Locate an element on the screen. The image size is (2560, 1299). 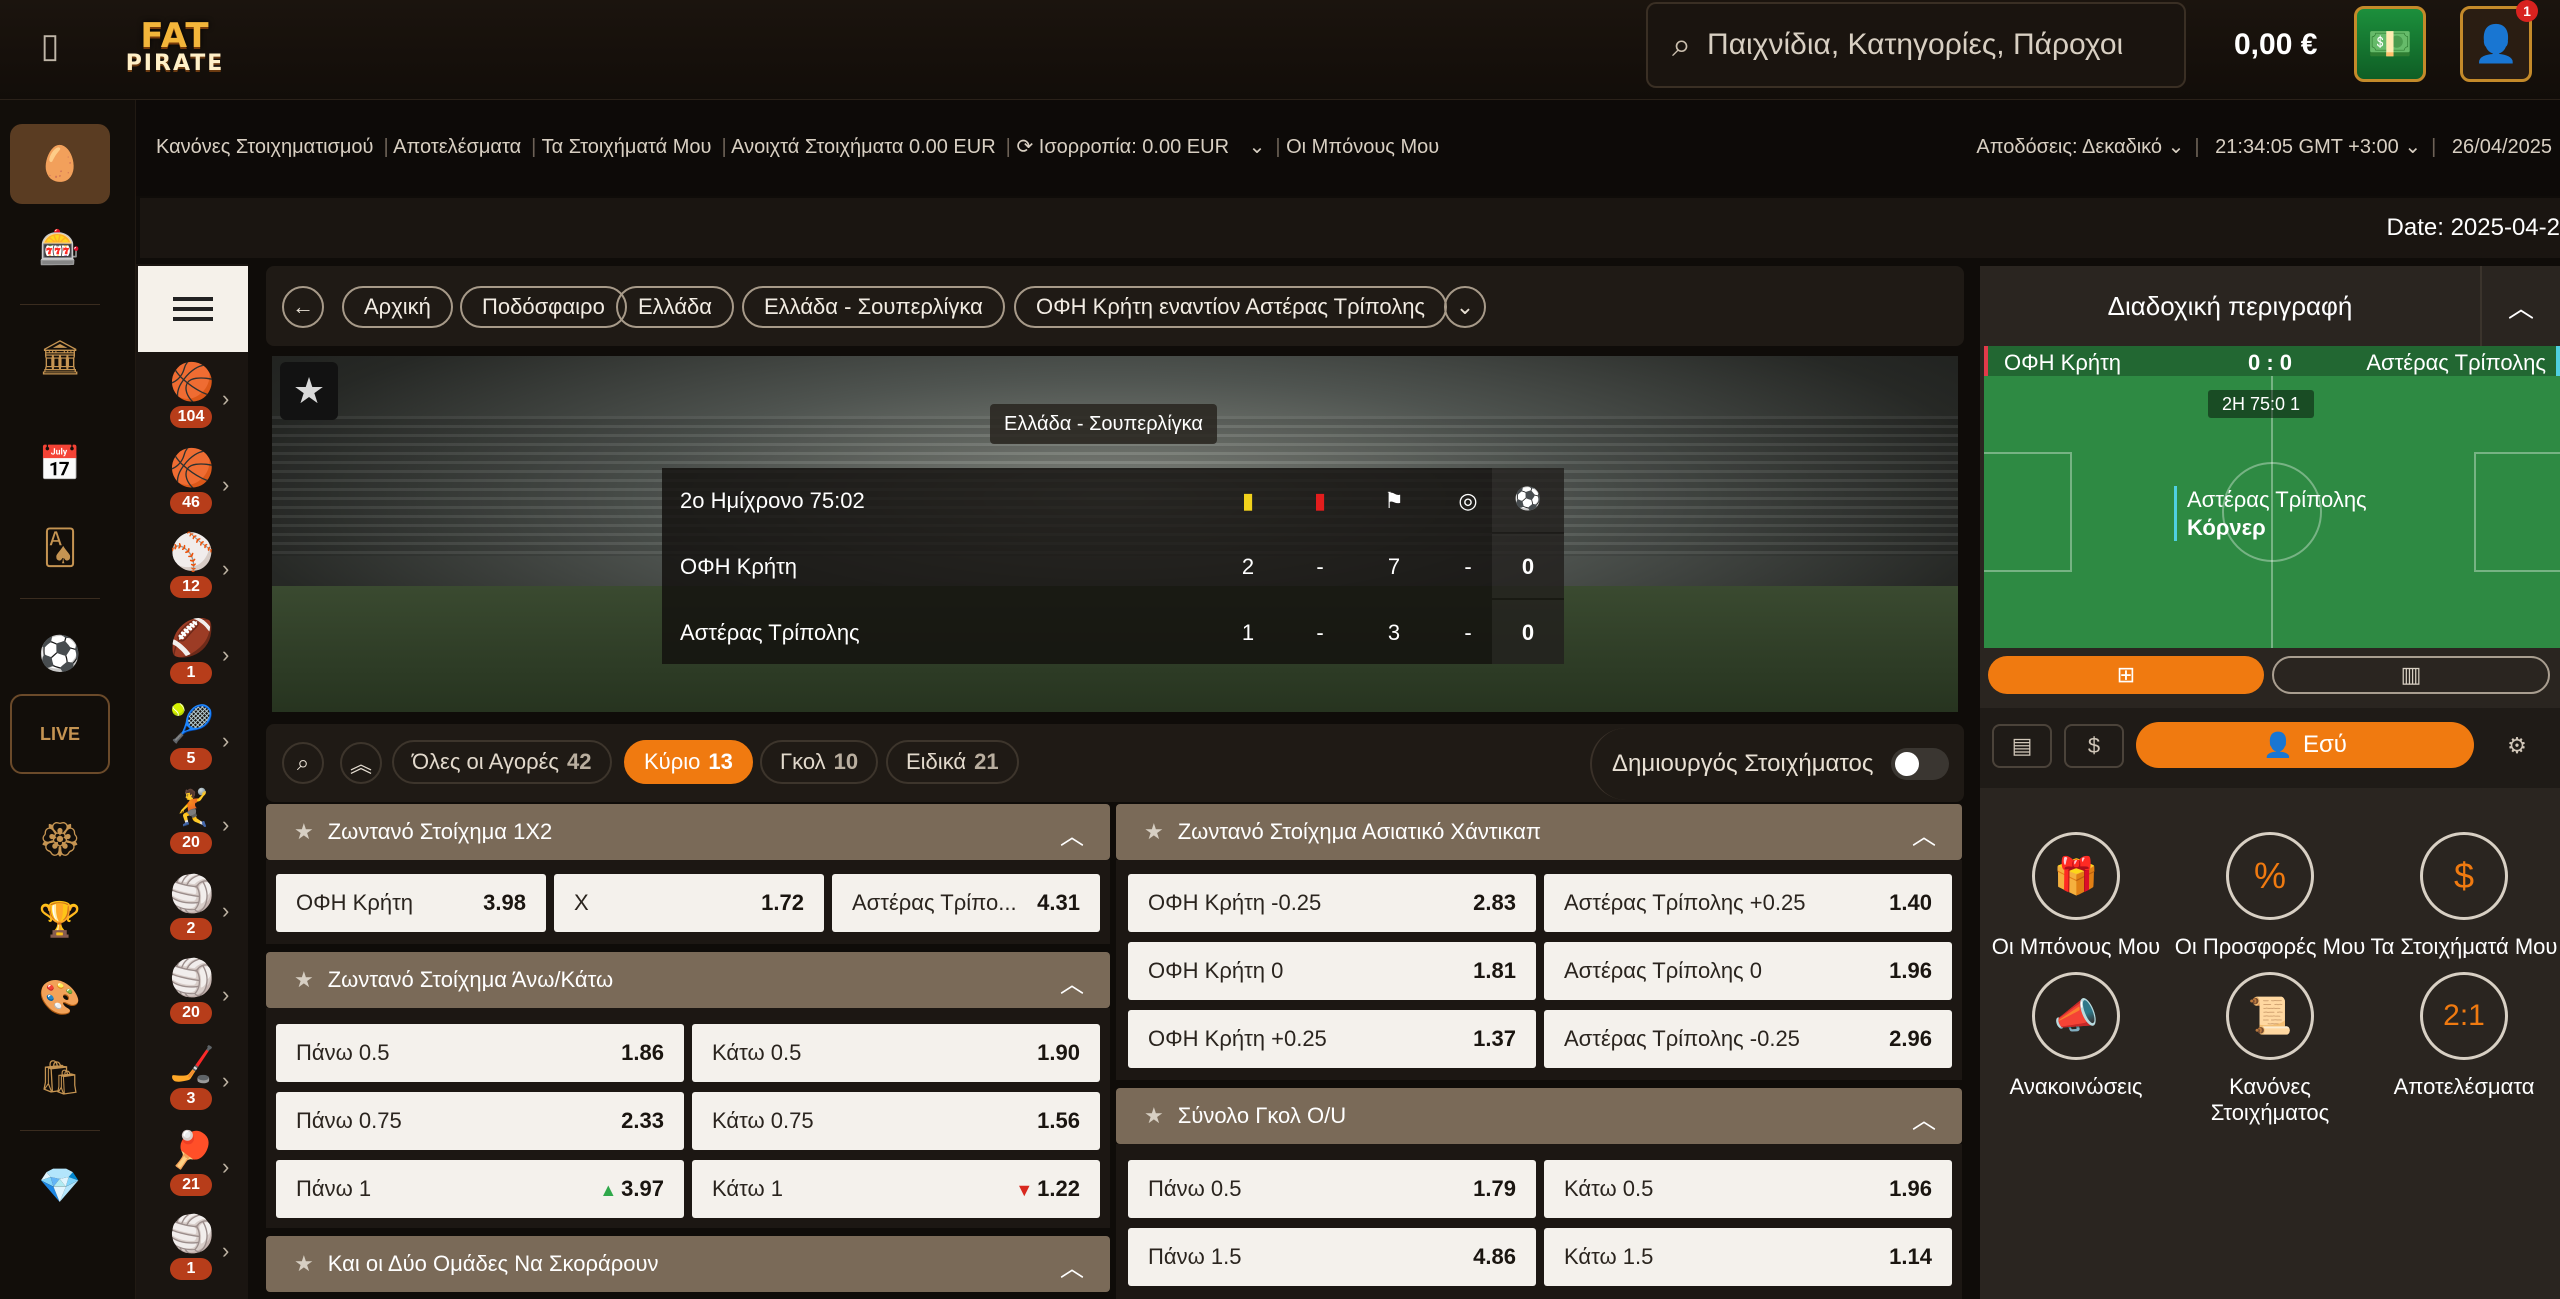
rail-casino-icon: 🎰 is located at coordinates (60, 248).